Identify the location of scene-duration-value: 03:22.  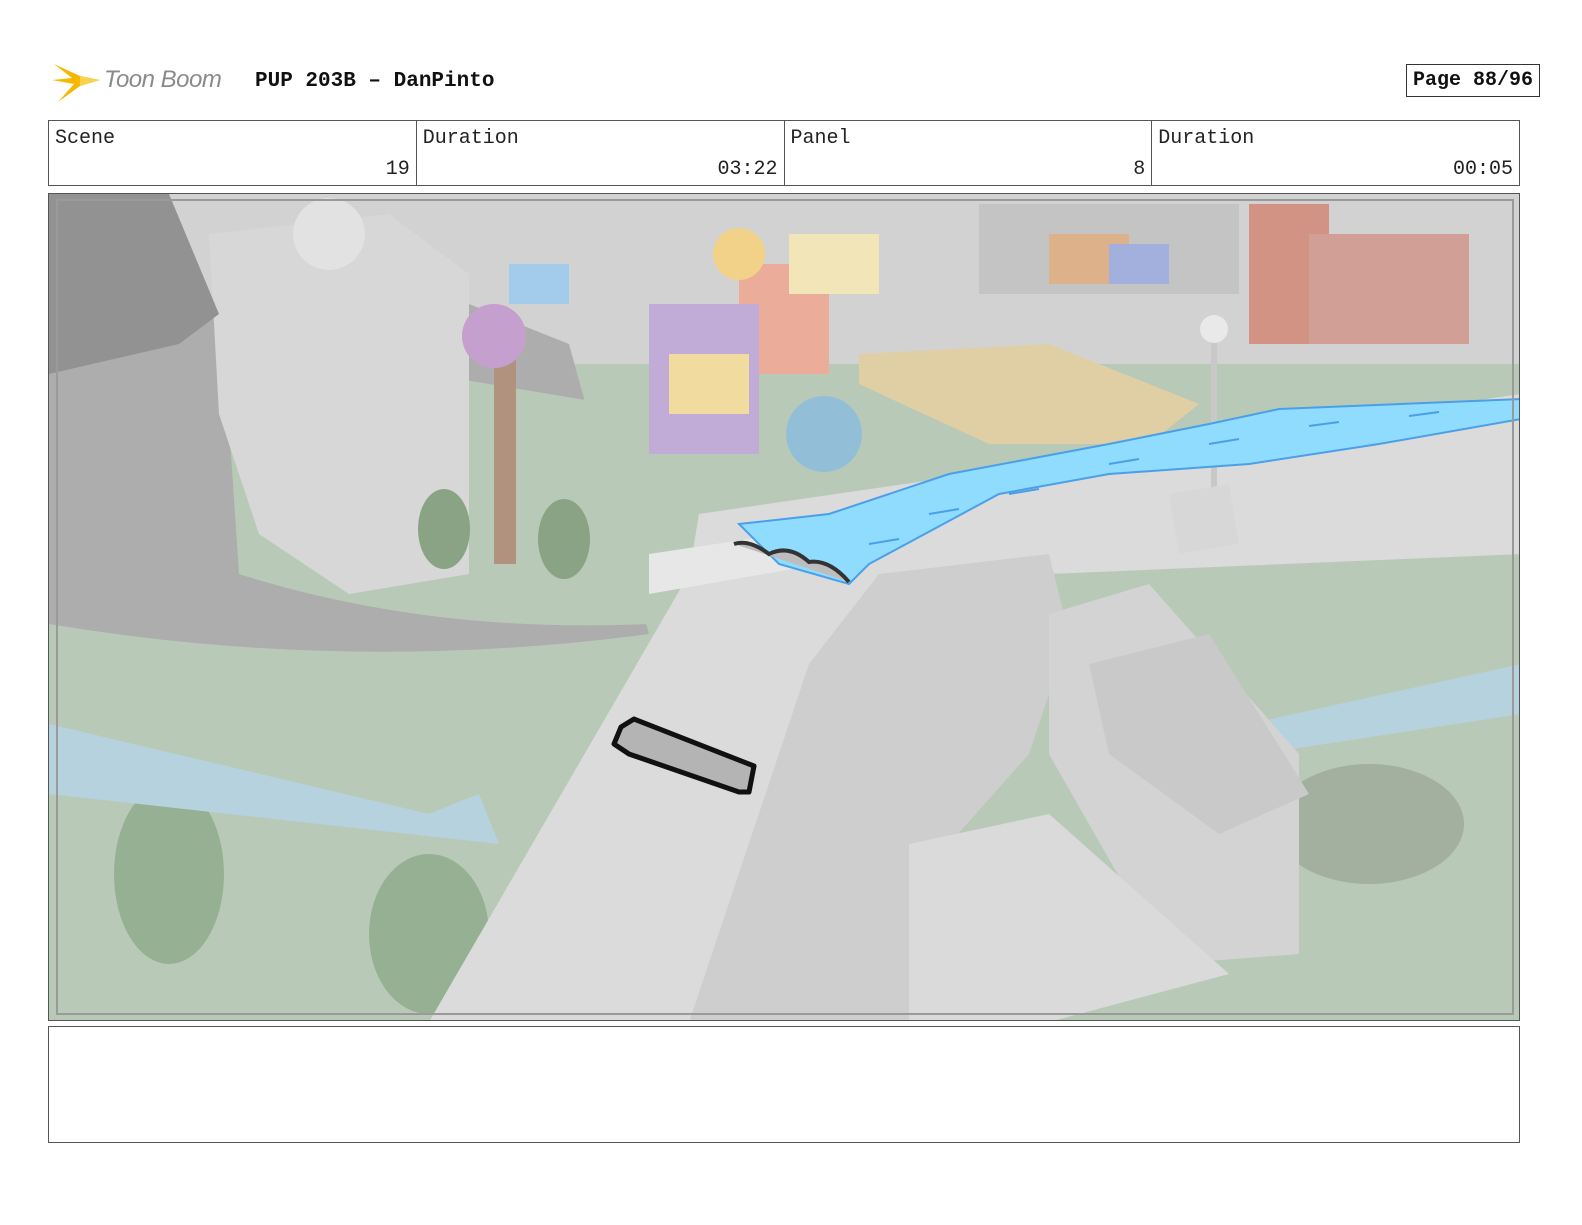
(747, 169).